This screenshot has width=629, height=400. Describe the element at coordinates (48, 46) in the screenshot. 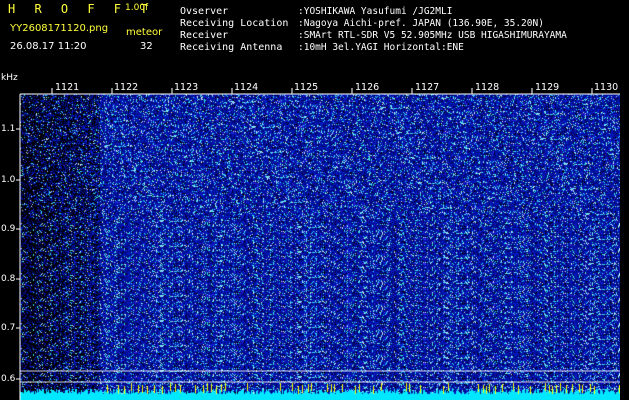

I see `date-time: 26.08.17 11:20` at that location.